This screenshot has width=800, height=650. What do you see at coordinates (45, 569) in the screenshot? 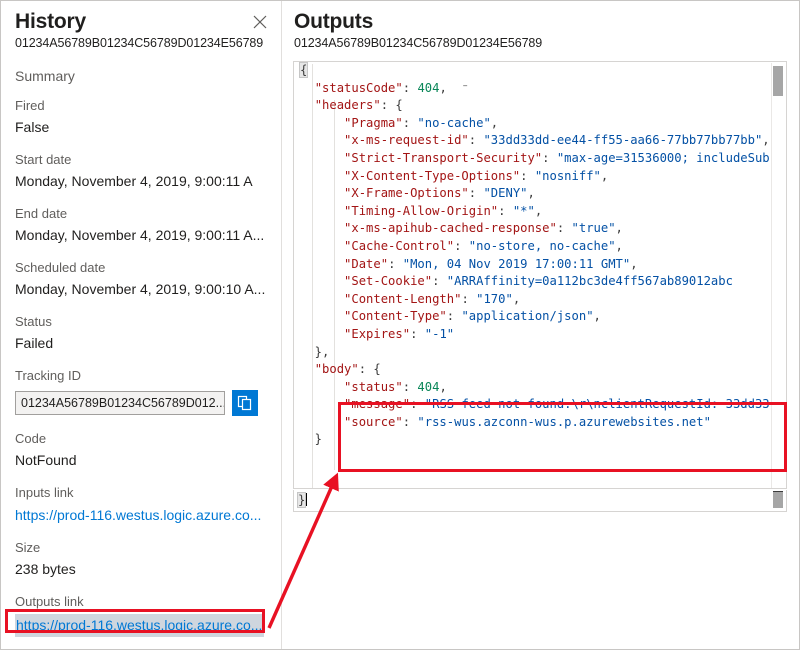
I see `field-size-value: 238 bytes` at bounding box center [45, 569].